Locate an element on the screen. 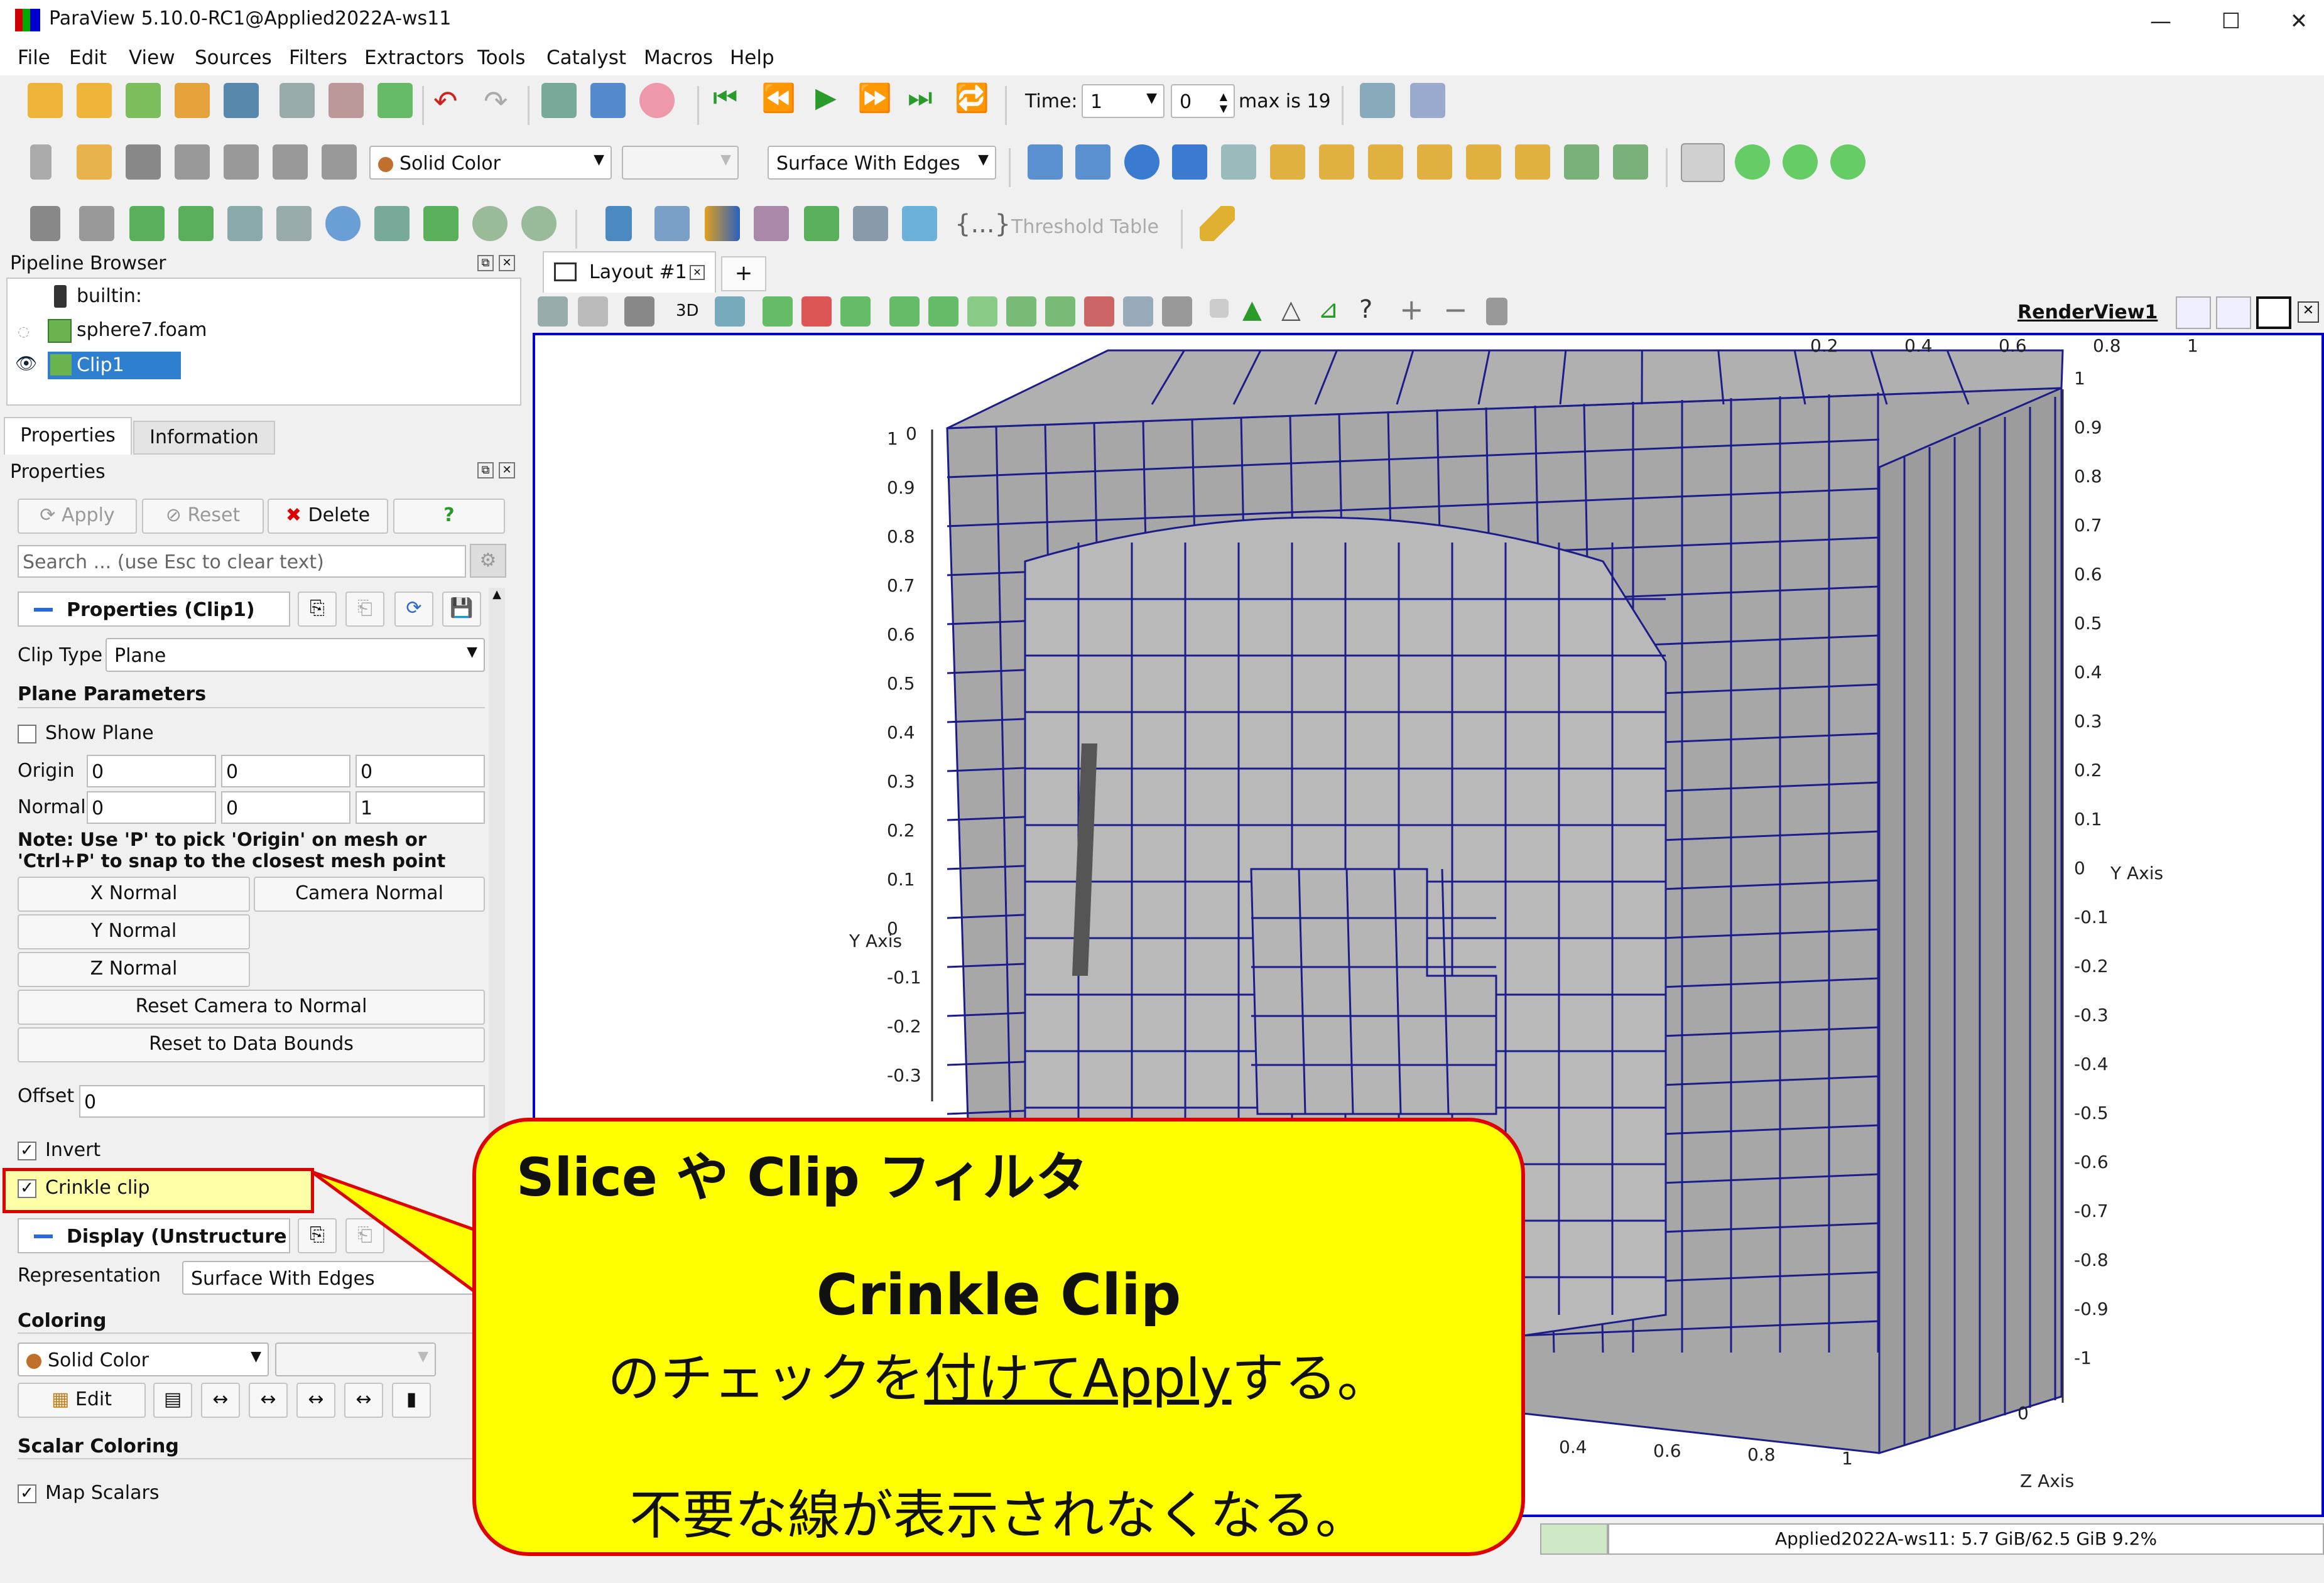 This screenshot has height=1583, width=2324. callout-line2: 不要な線が表示されなくなる。 is located at coordinates (999, 1515).